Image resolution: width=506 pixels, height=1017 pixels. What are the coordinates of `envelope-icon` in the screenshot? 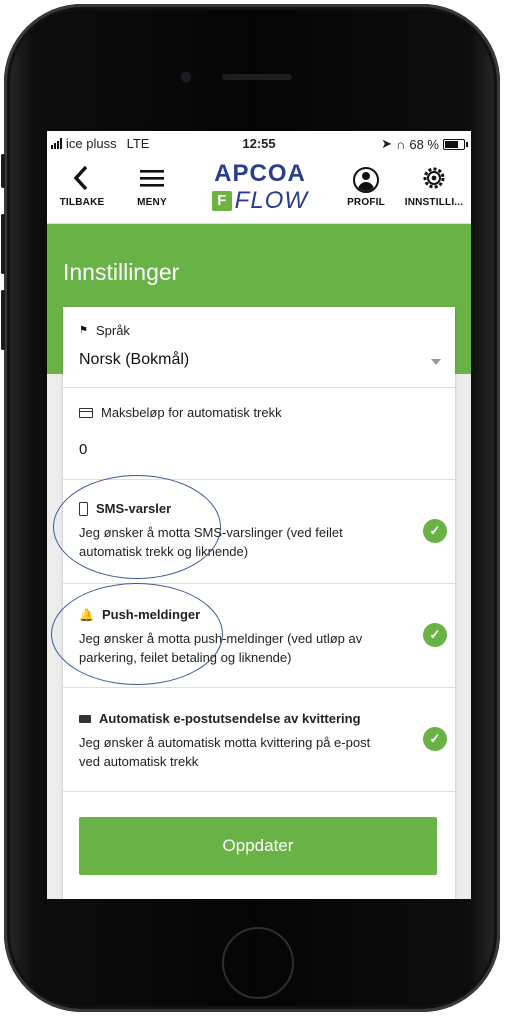 It's located at (85, 718).